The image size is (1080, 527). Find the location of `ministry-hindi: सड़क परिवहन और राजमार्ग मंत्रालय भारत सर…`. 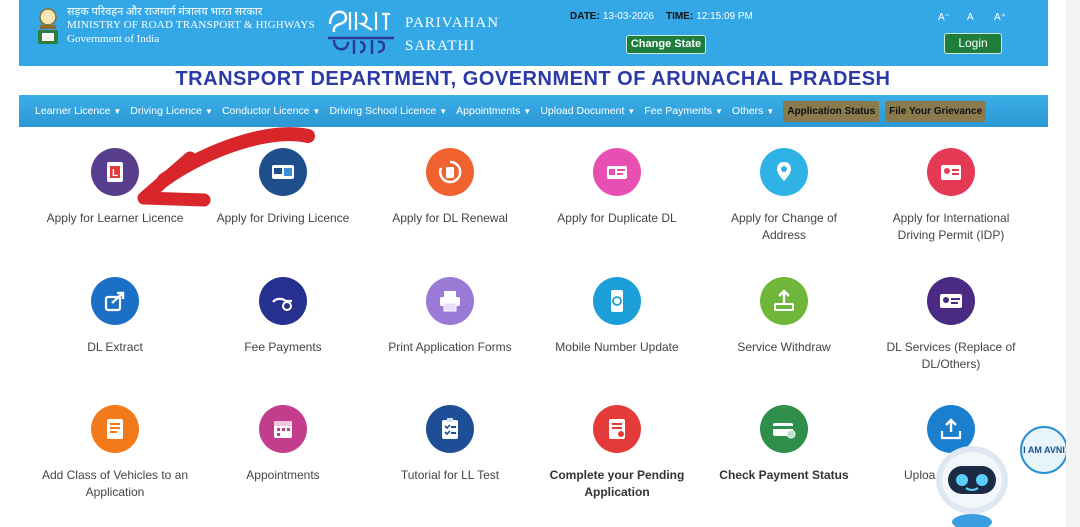

ministry-hindi: सड़क परिवहन और राजमार्ग मंत्रालय भारत सर… is located at coordinates (165, 12).